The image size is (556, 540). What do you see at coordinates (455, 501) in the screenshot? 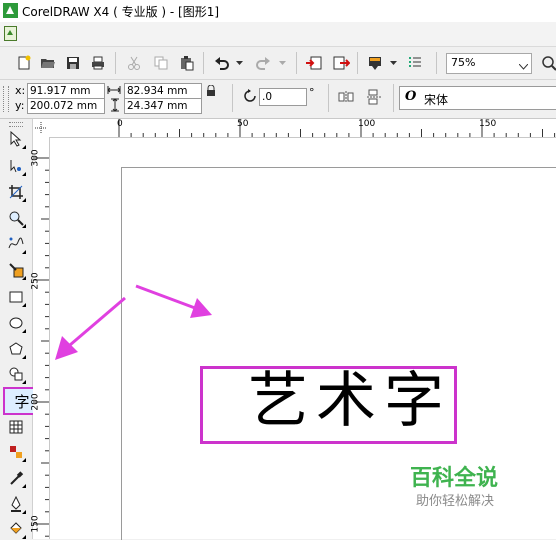
I see `watermark-subtitle: 助你轻松解决` at bounding box center [455, 501].